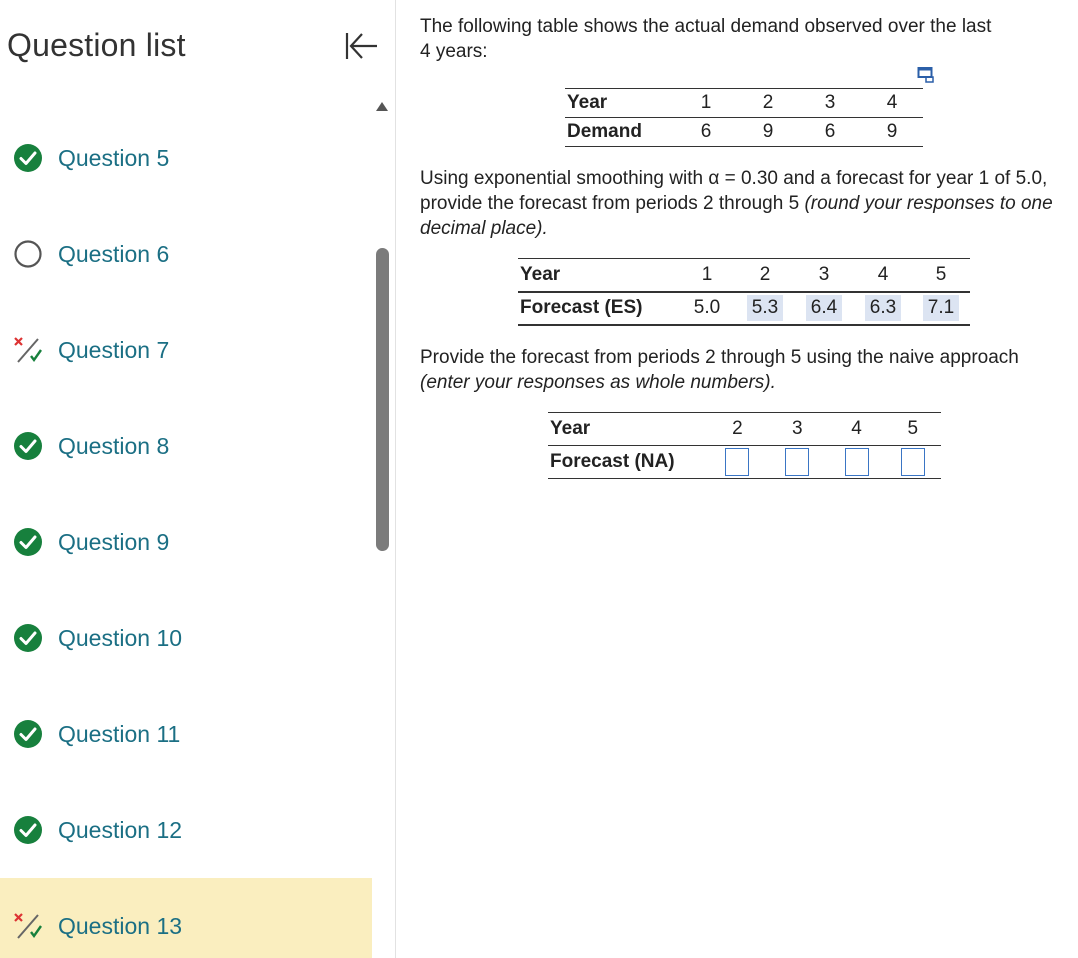  Describe the element at coordinates (604, 131) in the screenshot. I see `row-header: Demand` at that location.